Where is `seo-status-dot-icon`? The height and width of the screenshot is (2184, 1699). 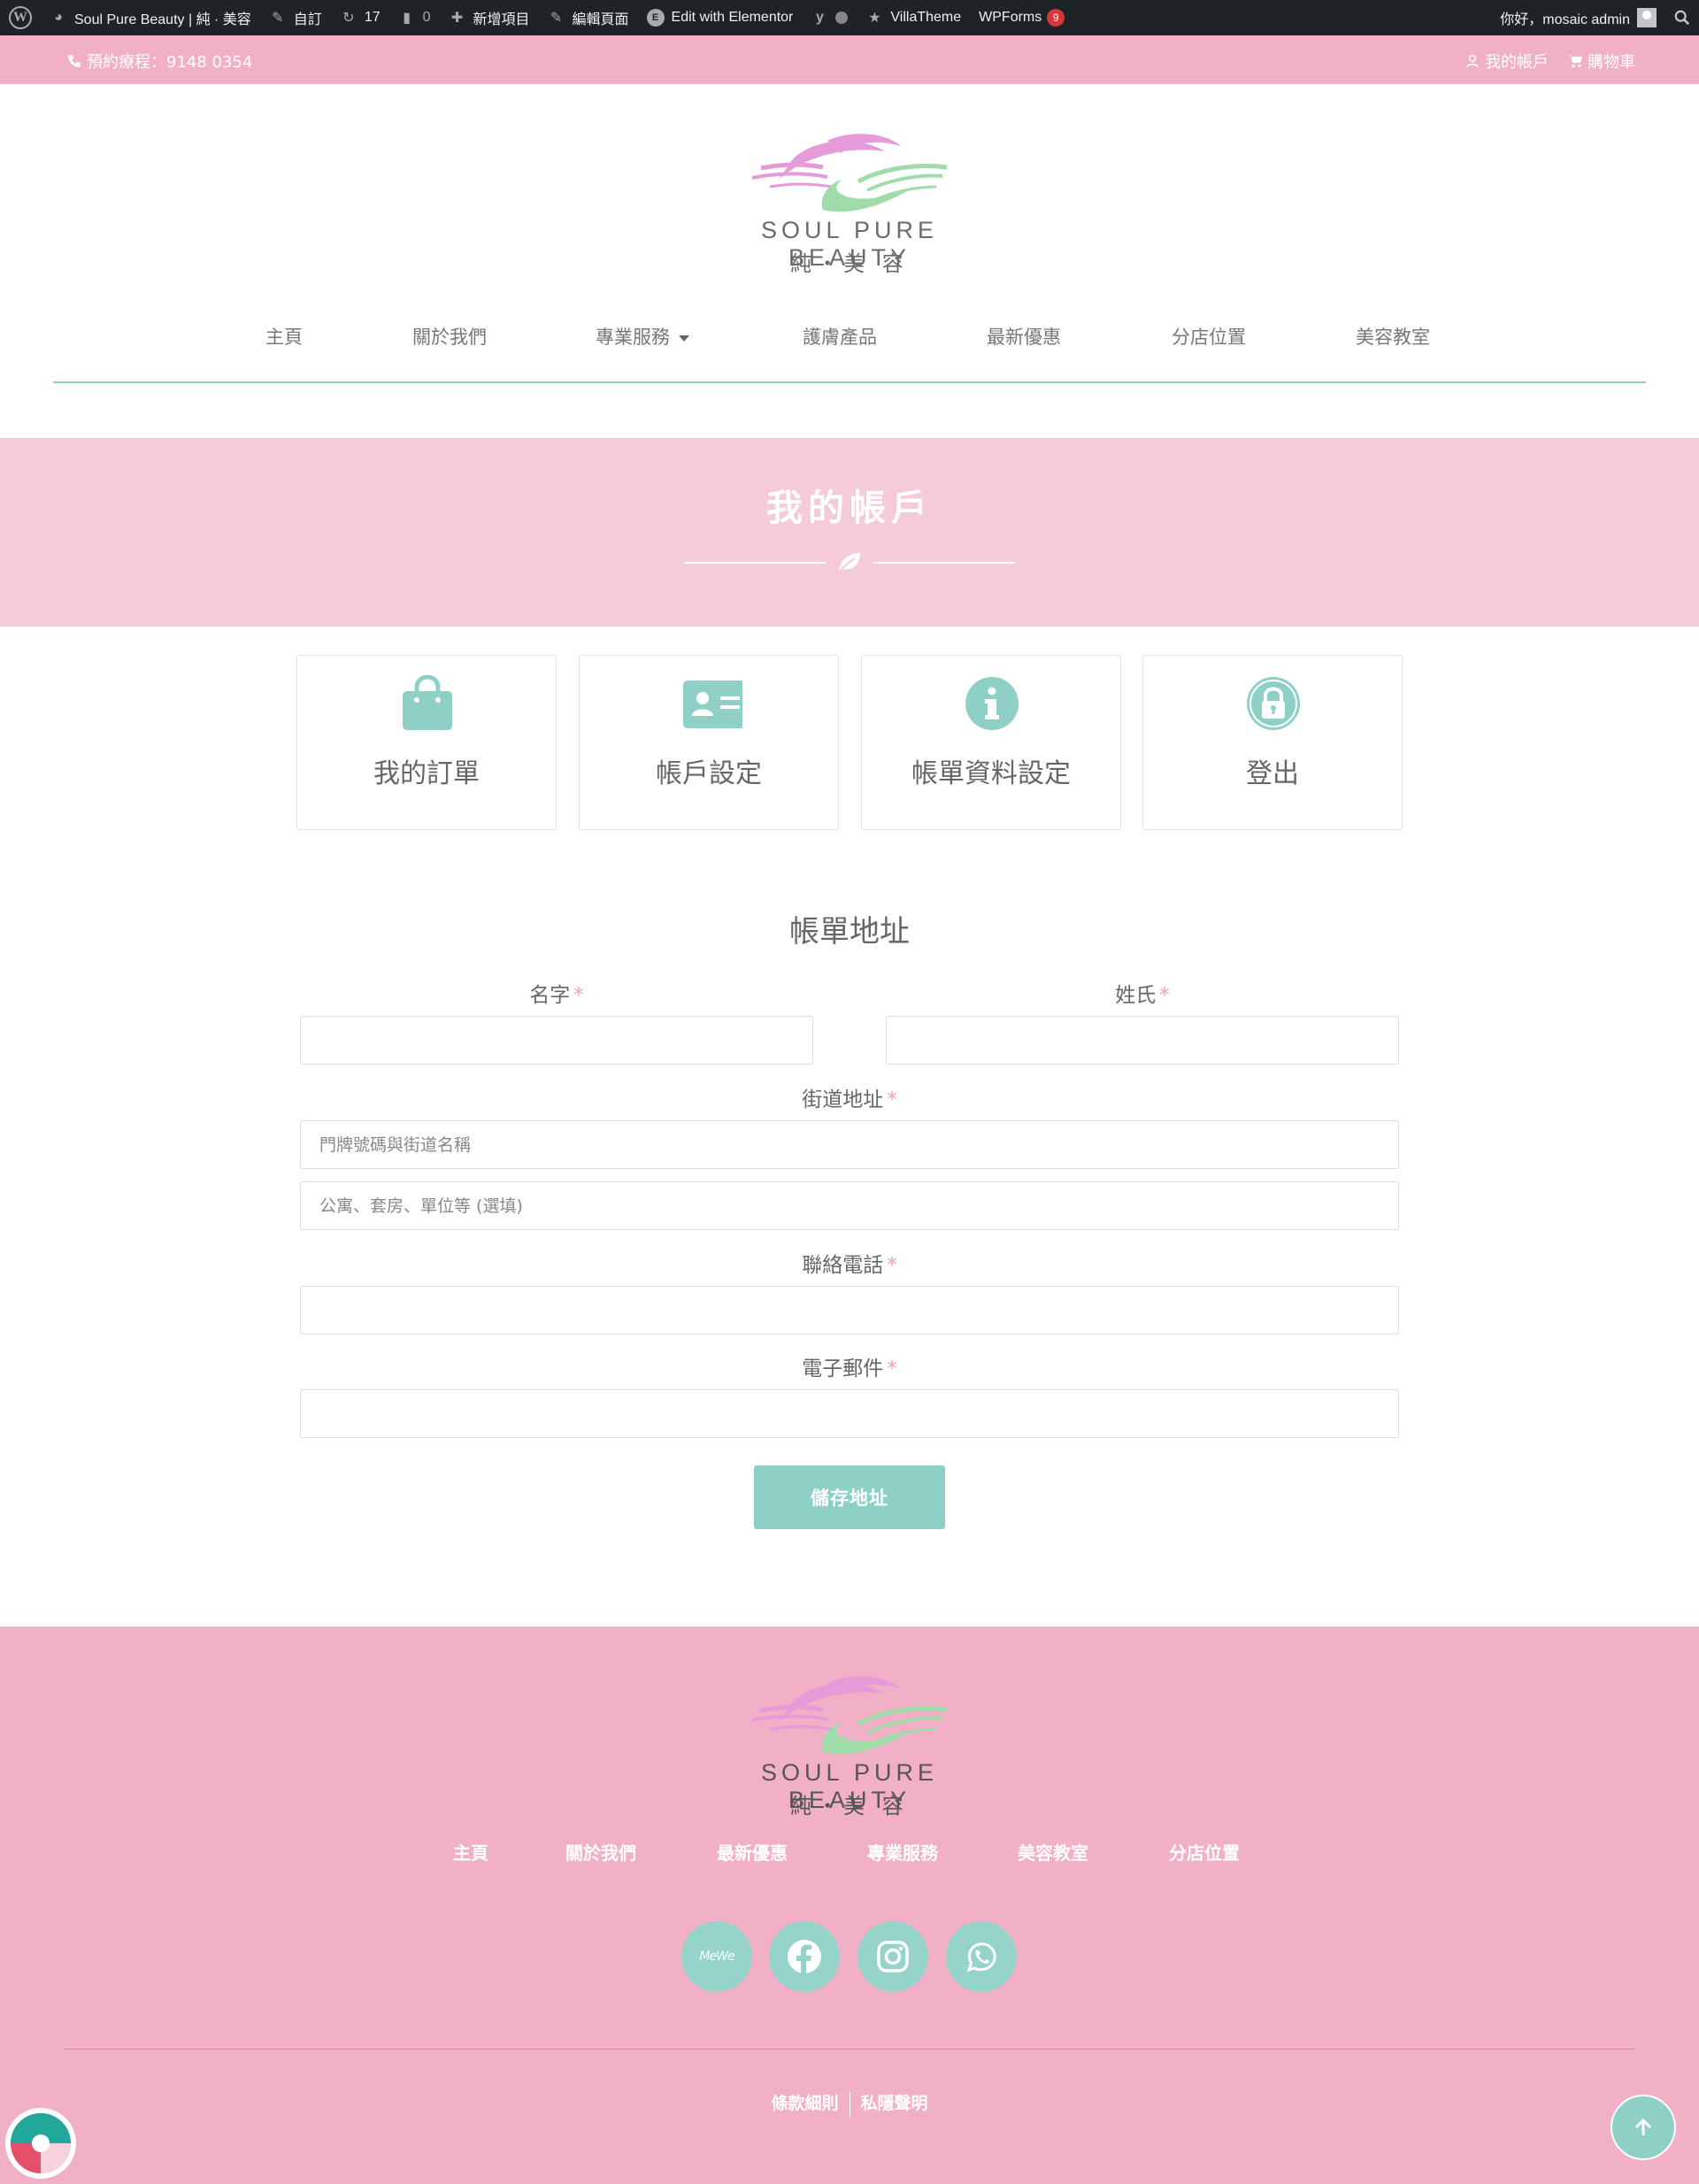 seo-status-dot-icon is located at coordinates (842, 18).